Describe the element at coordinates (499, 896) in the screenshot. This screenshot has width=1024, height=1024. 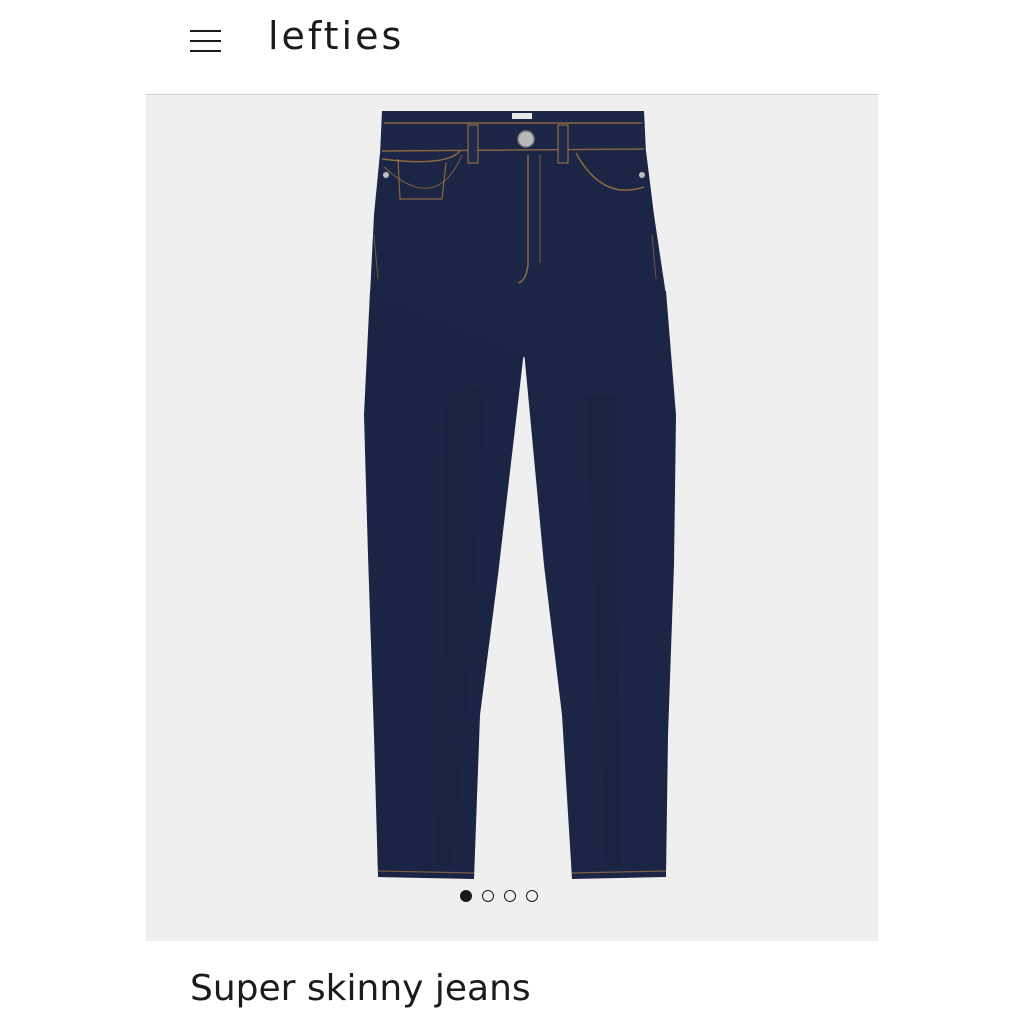
I see `carousel-indicators` at that location.